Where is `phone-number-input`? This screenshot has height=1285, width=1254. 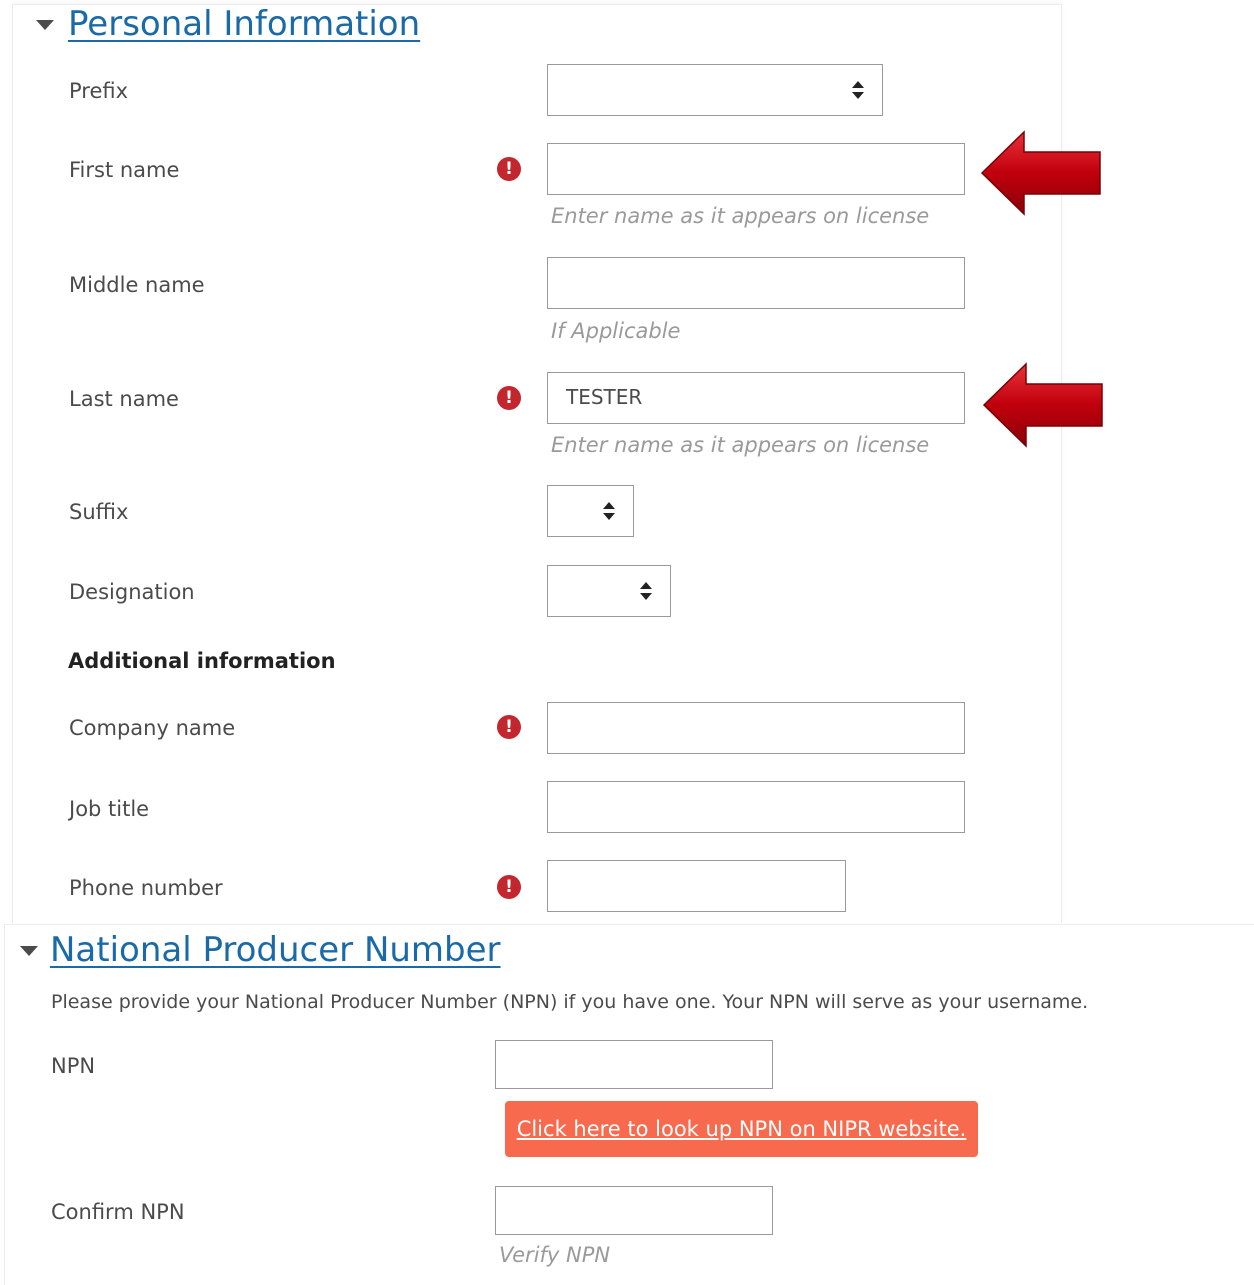
phone-number-input is located at coordinates (696, 886).